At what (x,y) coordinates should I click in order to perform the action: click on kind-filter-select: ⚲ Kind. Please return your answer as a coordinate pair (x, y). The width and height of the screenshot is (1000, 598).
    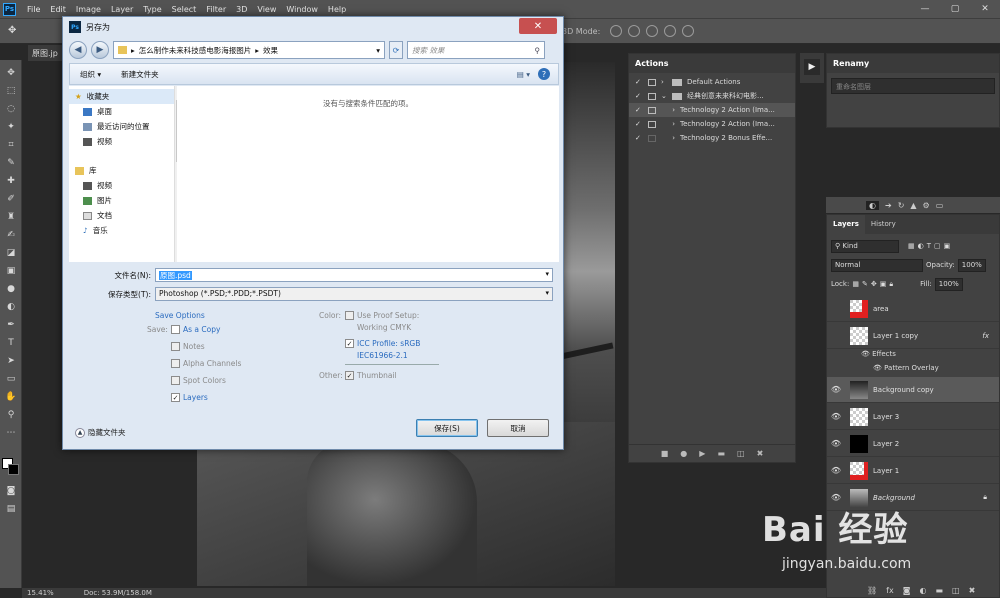
    Looking at the image, I should click on (865, 246).